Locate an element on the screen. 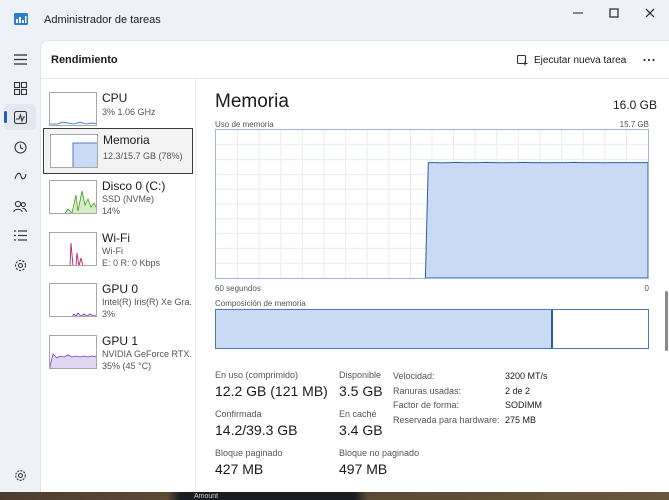 The width and height of the screenshot is (669, 500). device-gpu-1: GPU 1 NVIDIA GeForce RTX... 35% (45 °C) is located at coordinates (118, 353).